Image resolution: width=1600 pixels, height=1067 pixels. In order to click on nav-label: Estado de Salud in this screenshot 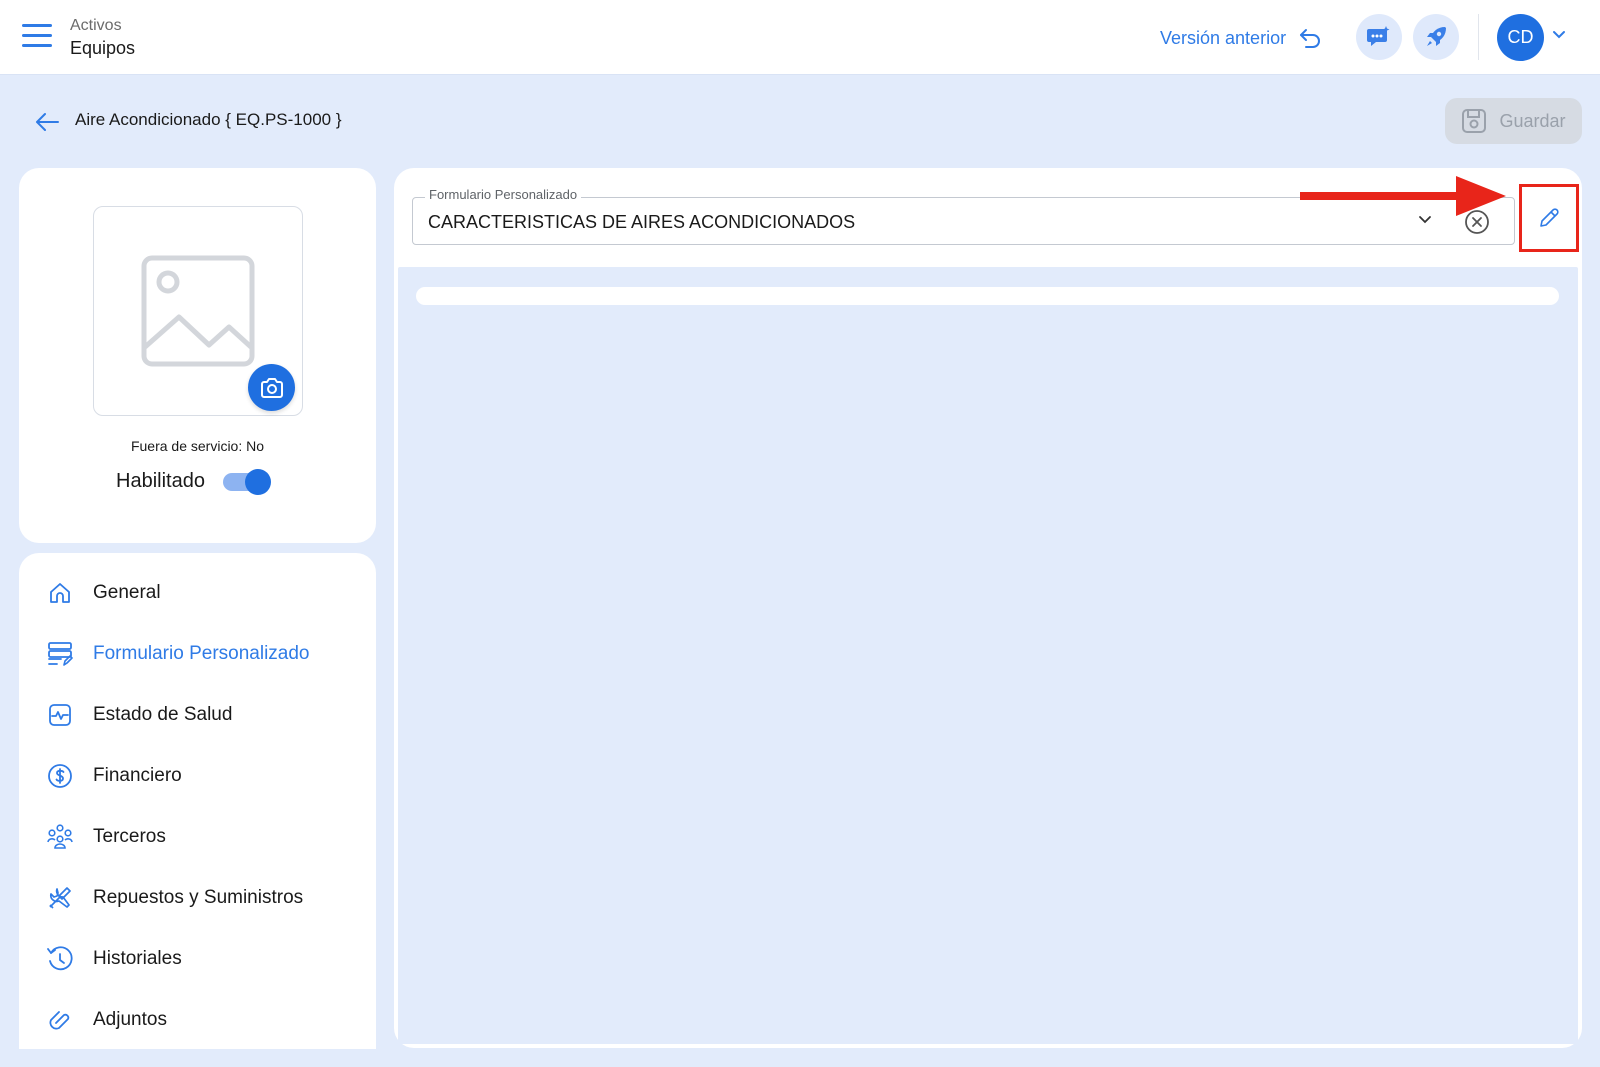, I will do `click(163, 714)`.